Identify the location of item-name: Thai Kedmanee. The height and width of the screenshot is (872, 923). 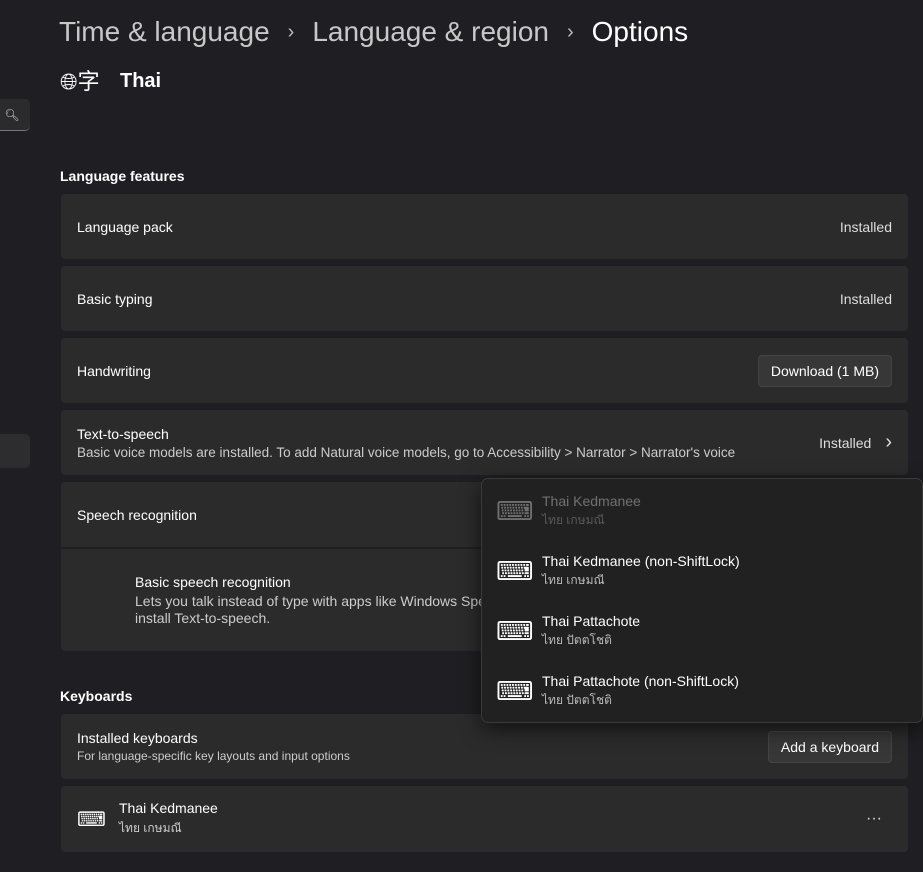
(591, 501).